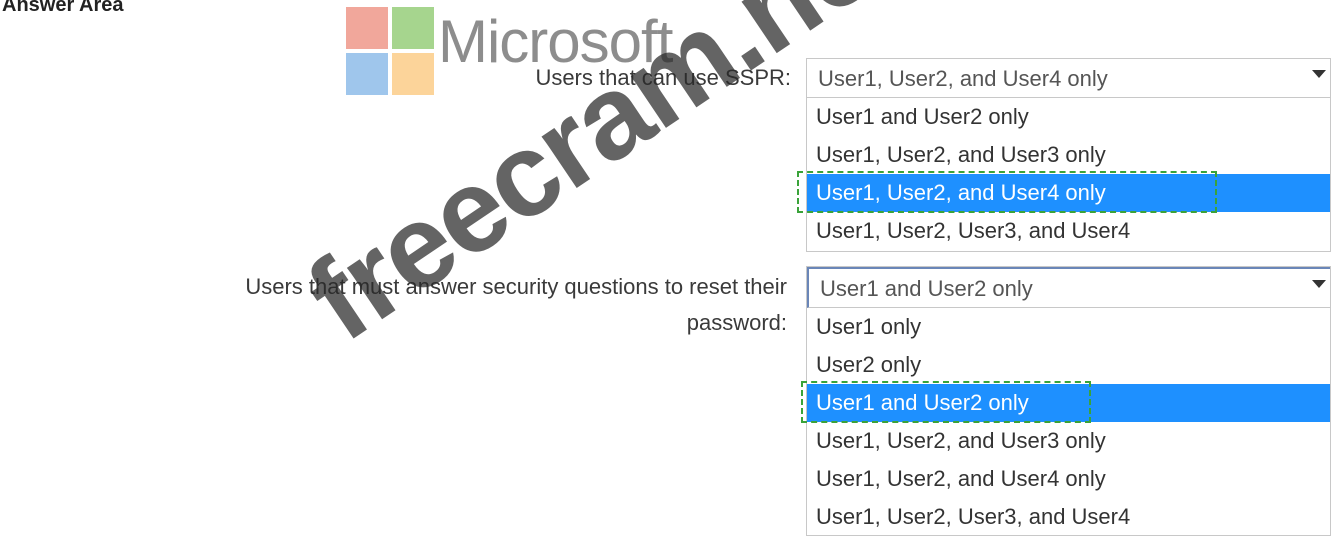 Image resolution: width=1331 pixels, height=542 pixels. Describe the element at coordinates (413, 74) in the screenshot. I see `logo-yellow-square` at that location.